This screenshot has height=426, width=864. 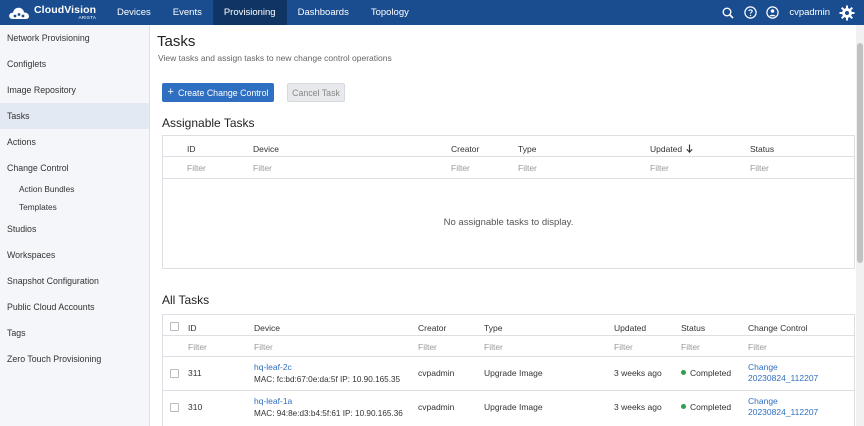 I want to click on brand-logo: CloudVision ARISTA, so click(x=53, y=12).